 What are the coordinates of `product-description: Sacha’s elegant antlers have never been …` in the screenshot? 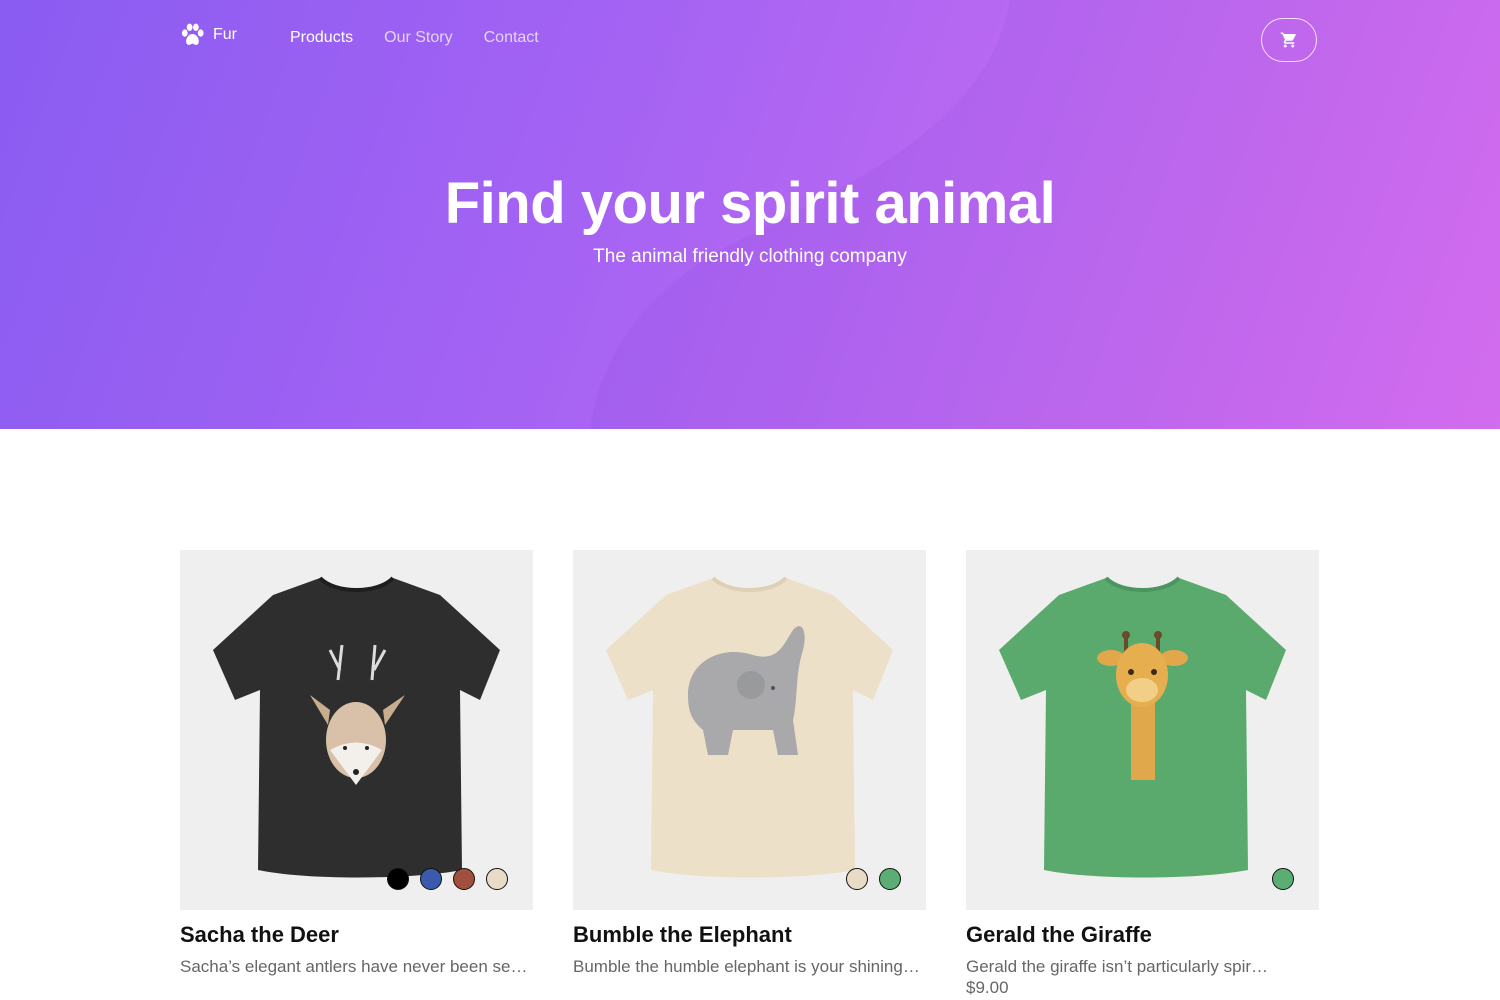 It's located at (354, 966).